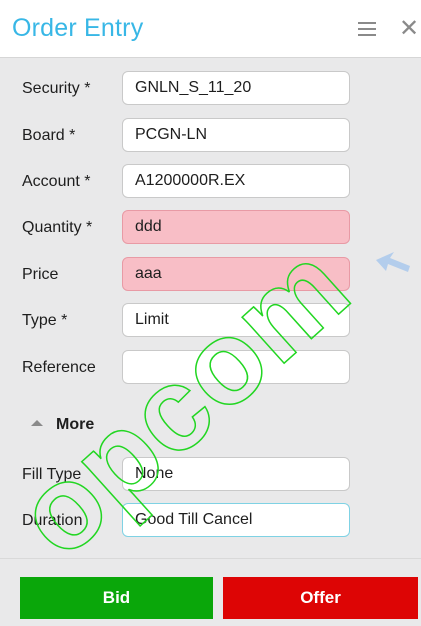  I want to click on reference-row: Reference, so click(210, 368).